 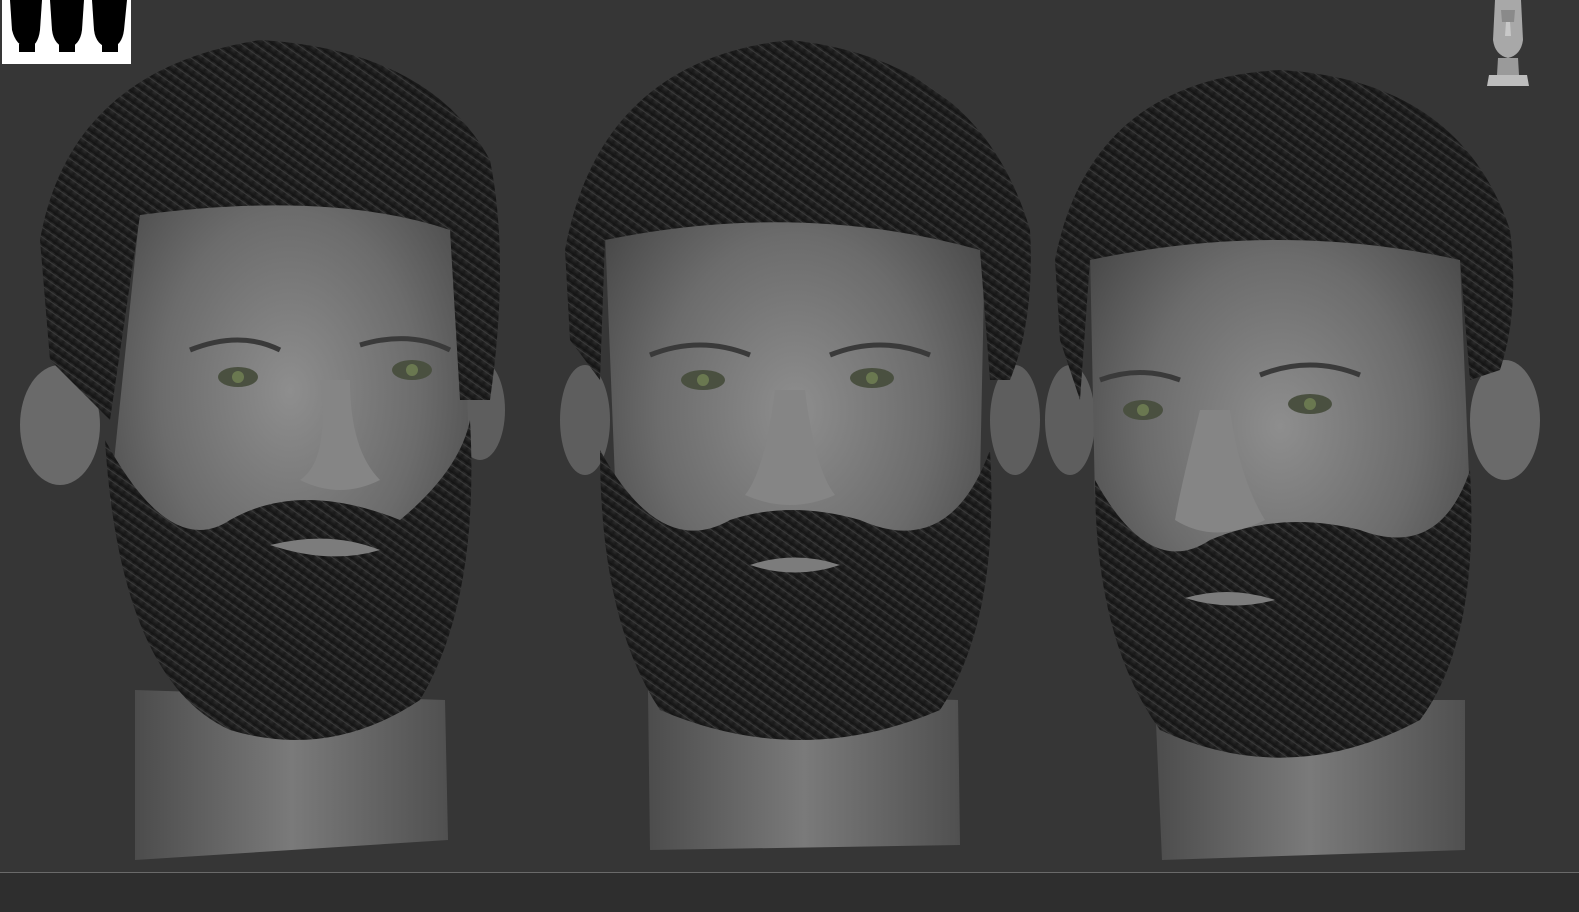 I want to click on head-navigation-gizmo-icon, so click(x=1508, y=45).